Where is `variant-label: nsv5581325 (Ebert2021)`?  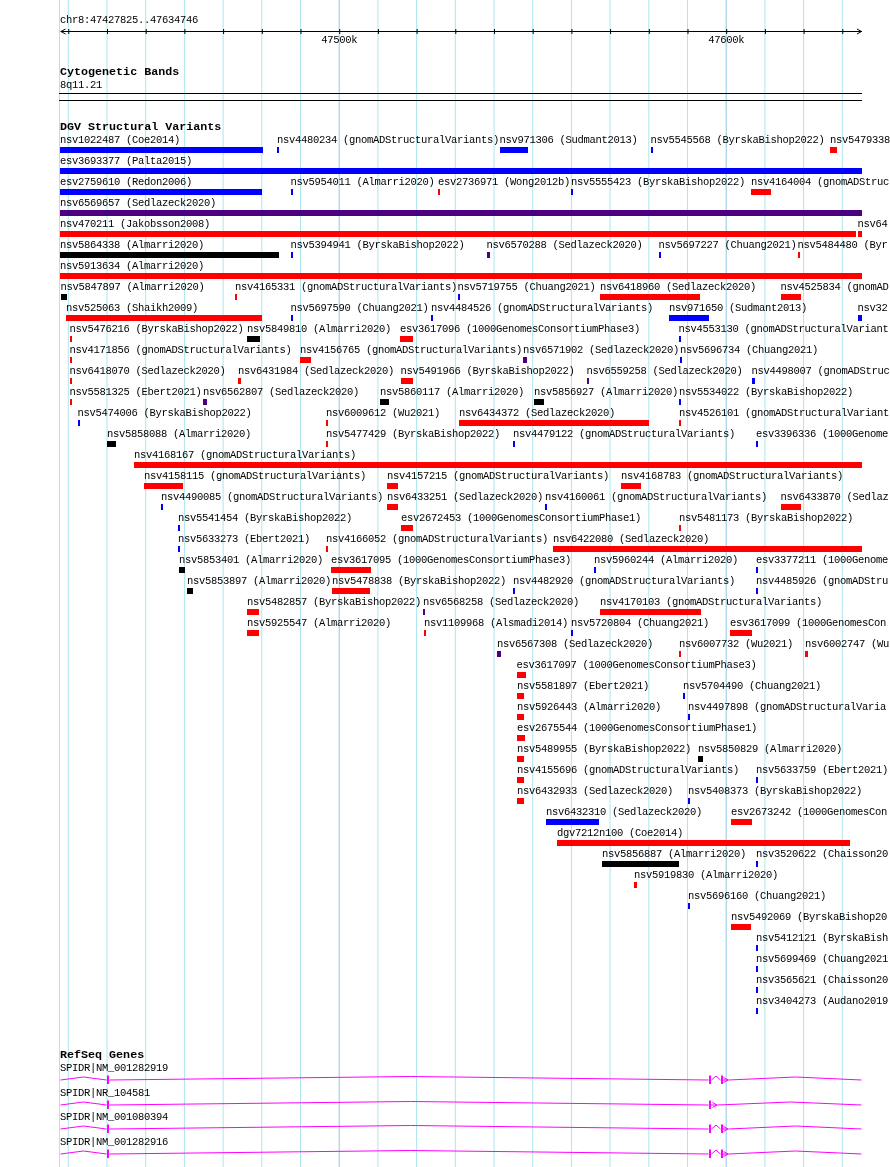
variant-label: nsv5581325 (Ebert2021) is located at coordinates (135, 392).